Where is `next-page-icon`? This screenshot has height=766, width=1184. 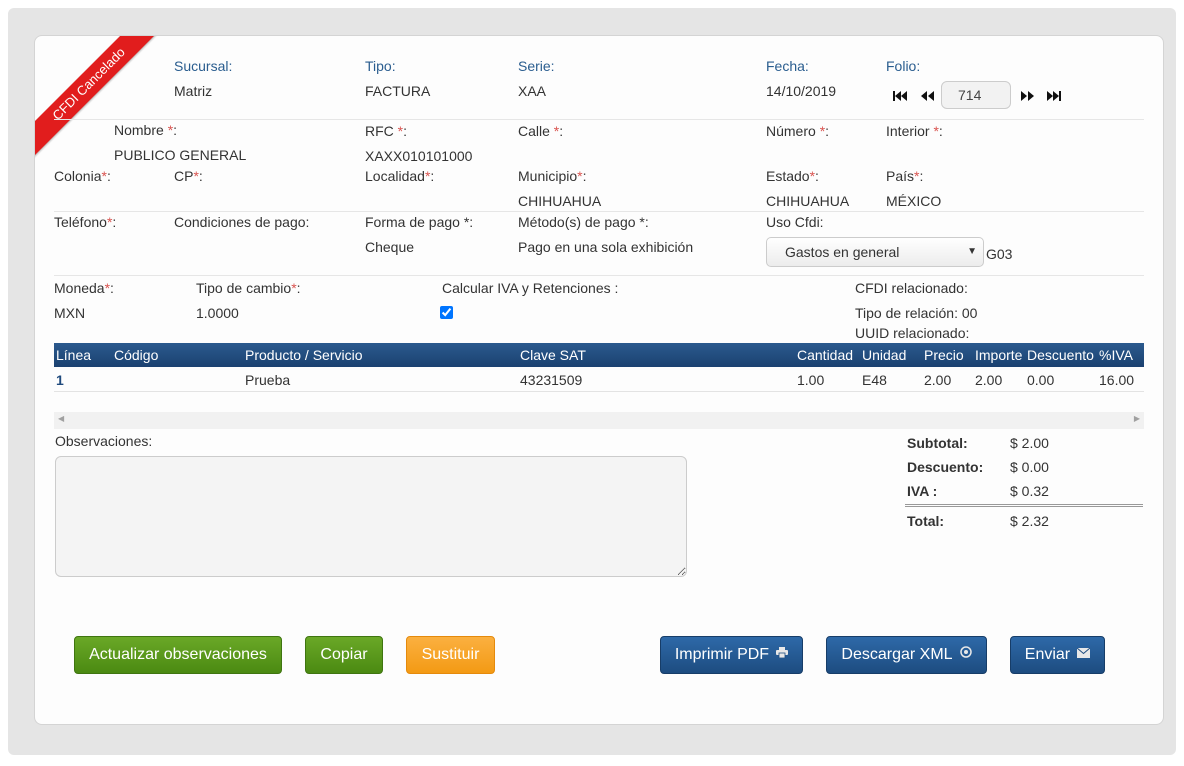 next-page-icon is located at coordinates (1027, 96).